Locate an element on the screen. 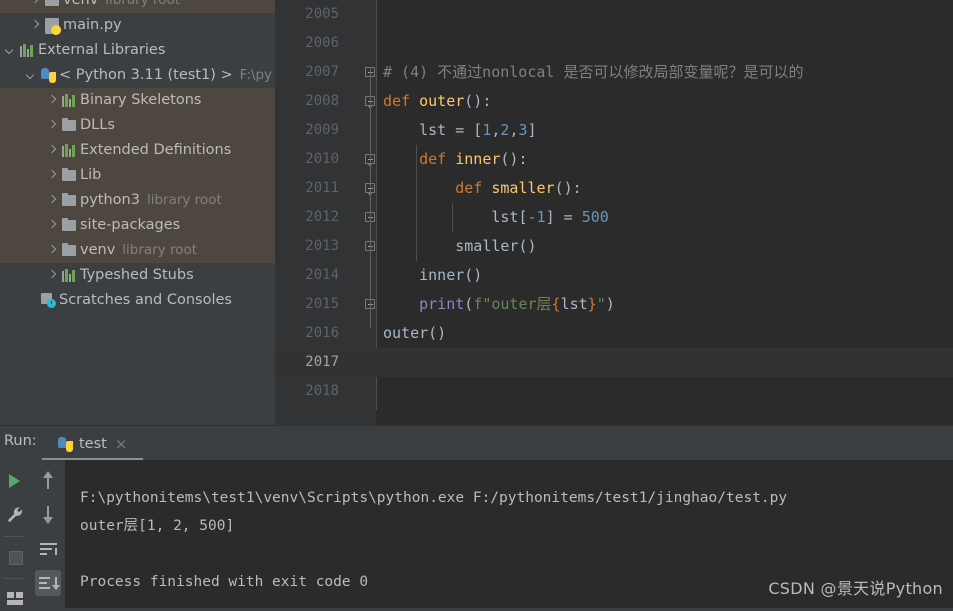 The image size is (953, 611). run-tab-test: test × is located at coordinates (92, 444).